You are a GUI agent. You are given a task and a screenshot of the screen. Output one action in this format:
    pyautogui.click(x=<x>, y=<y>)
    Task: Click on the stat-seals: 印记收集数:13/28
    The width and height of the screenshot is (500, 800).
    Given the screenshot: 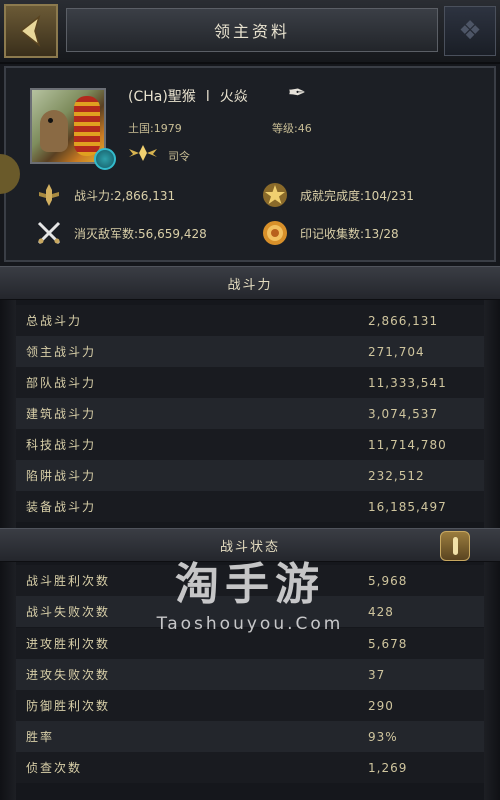 What is the action you would take?
    pyautogui.click(x=329, y=233)
    